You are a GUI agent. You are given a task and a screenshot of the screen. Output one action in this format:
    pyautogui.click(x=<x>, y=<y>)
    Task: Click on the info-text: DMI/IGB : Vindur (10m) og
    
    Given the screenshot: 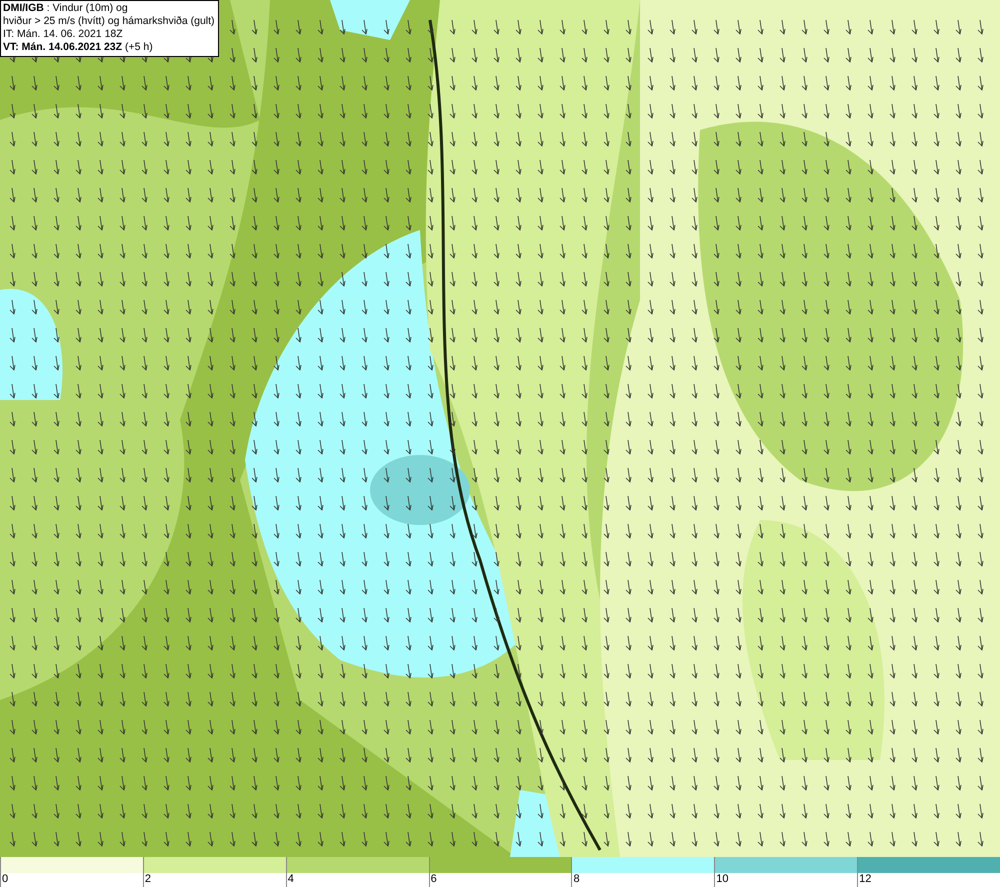 What is the action you would take?
    pyautogui.click(x=66, y=8)
    